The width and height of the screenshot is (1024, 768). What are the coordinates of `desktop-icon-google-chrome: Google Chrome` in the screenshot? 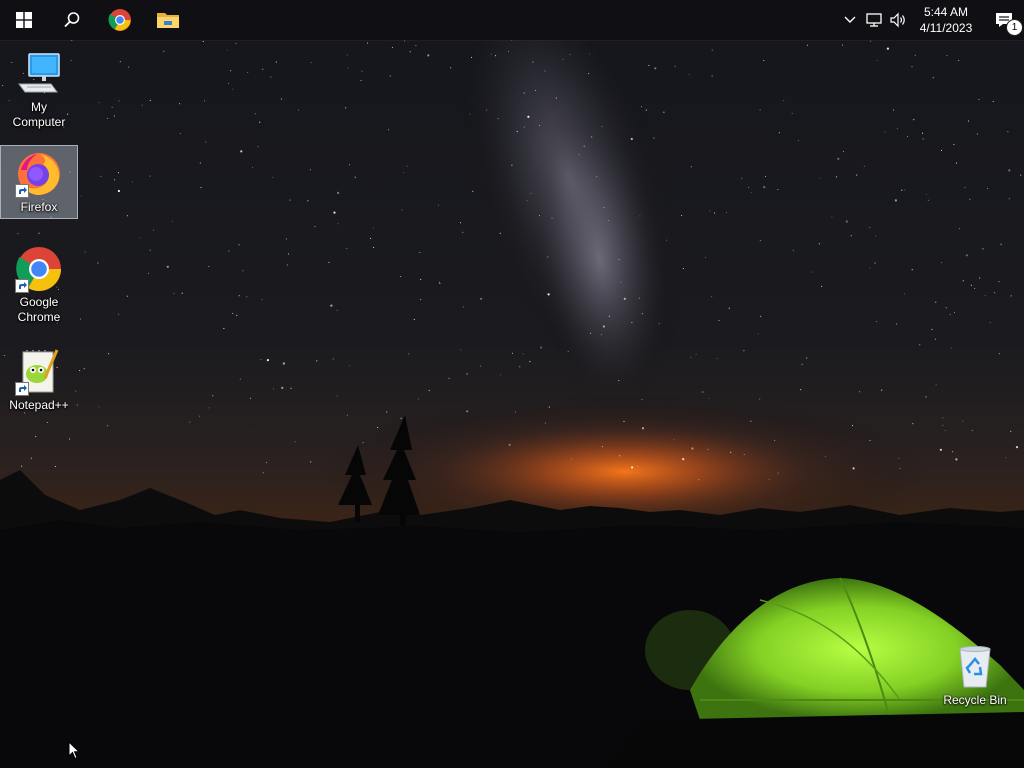 It's located at (39, 284).